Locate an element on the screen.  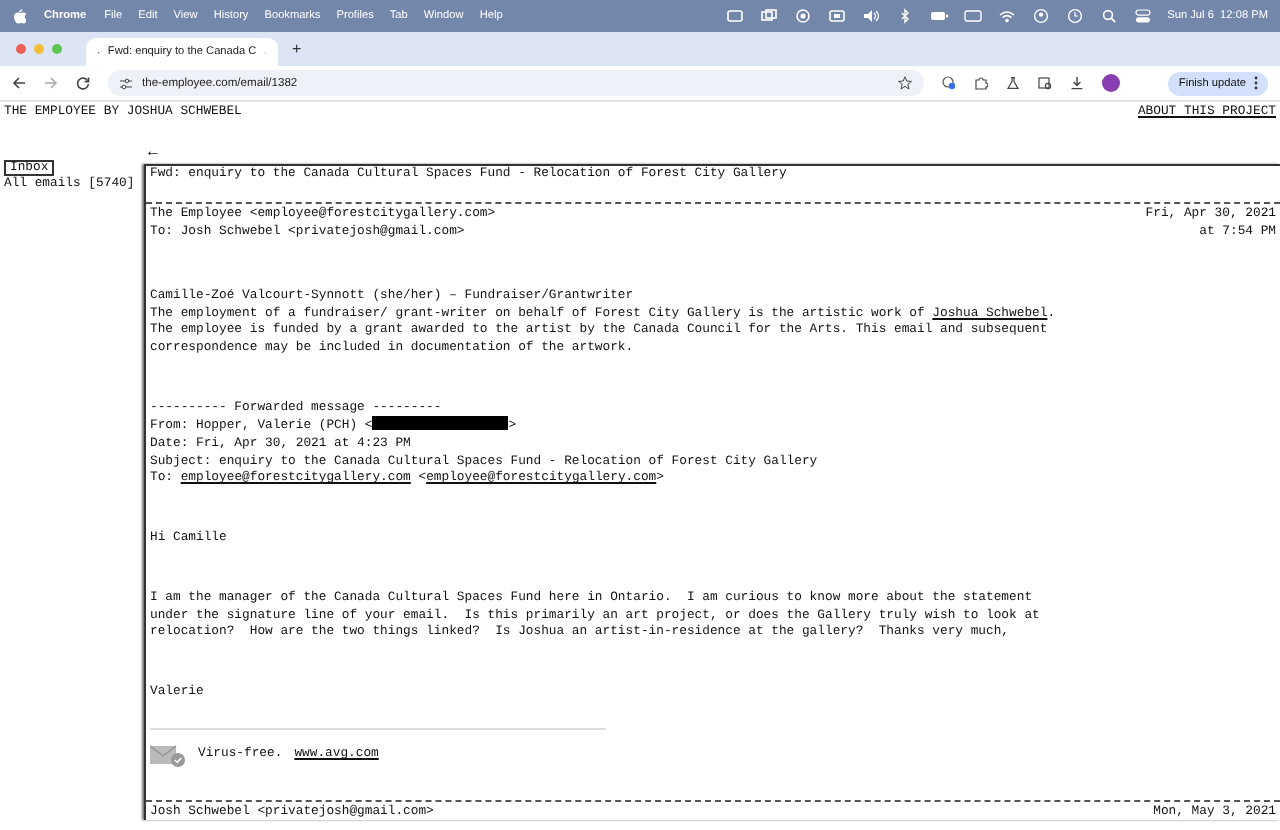
back-icon is located at coordinates (19, 83).